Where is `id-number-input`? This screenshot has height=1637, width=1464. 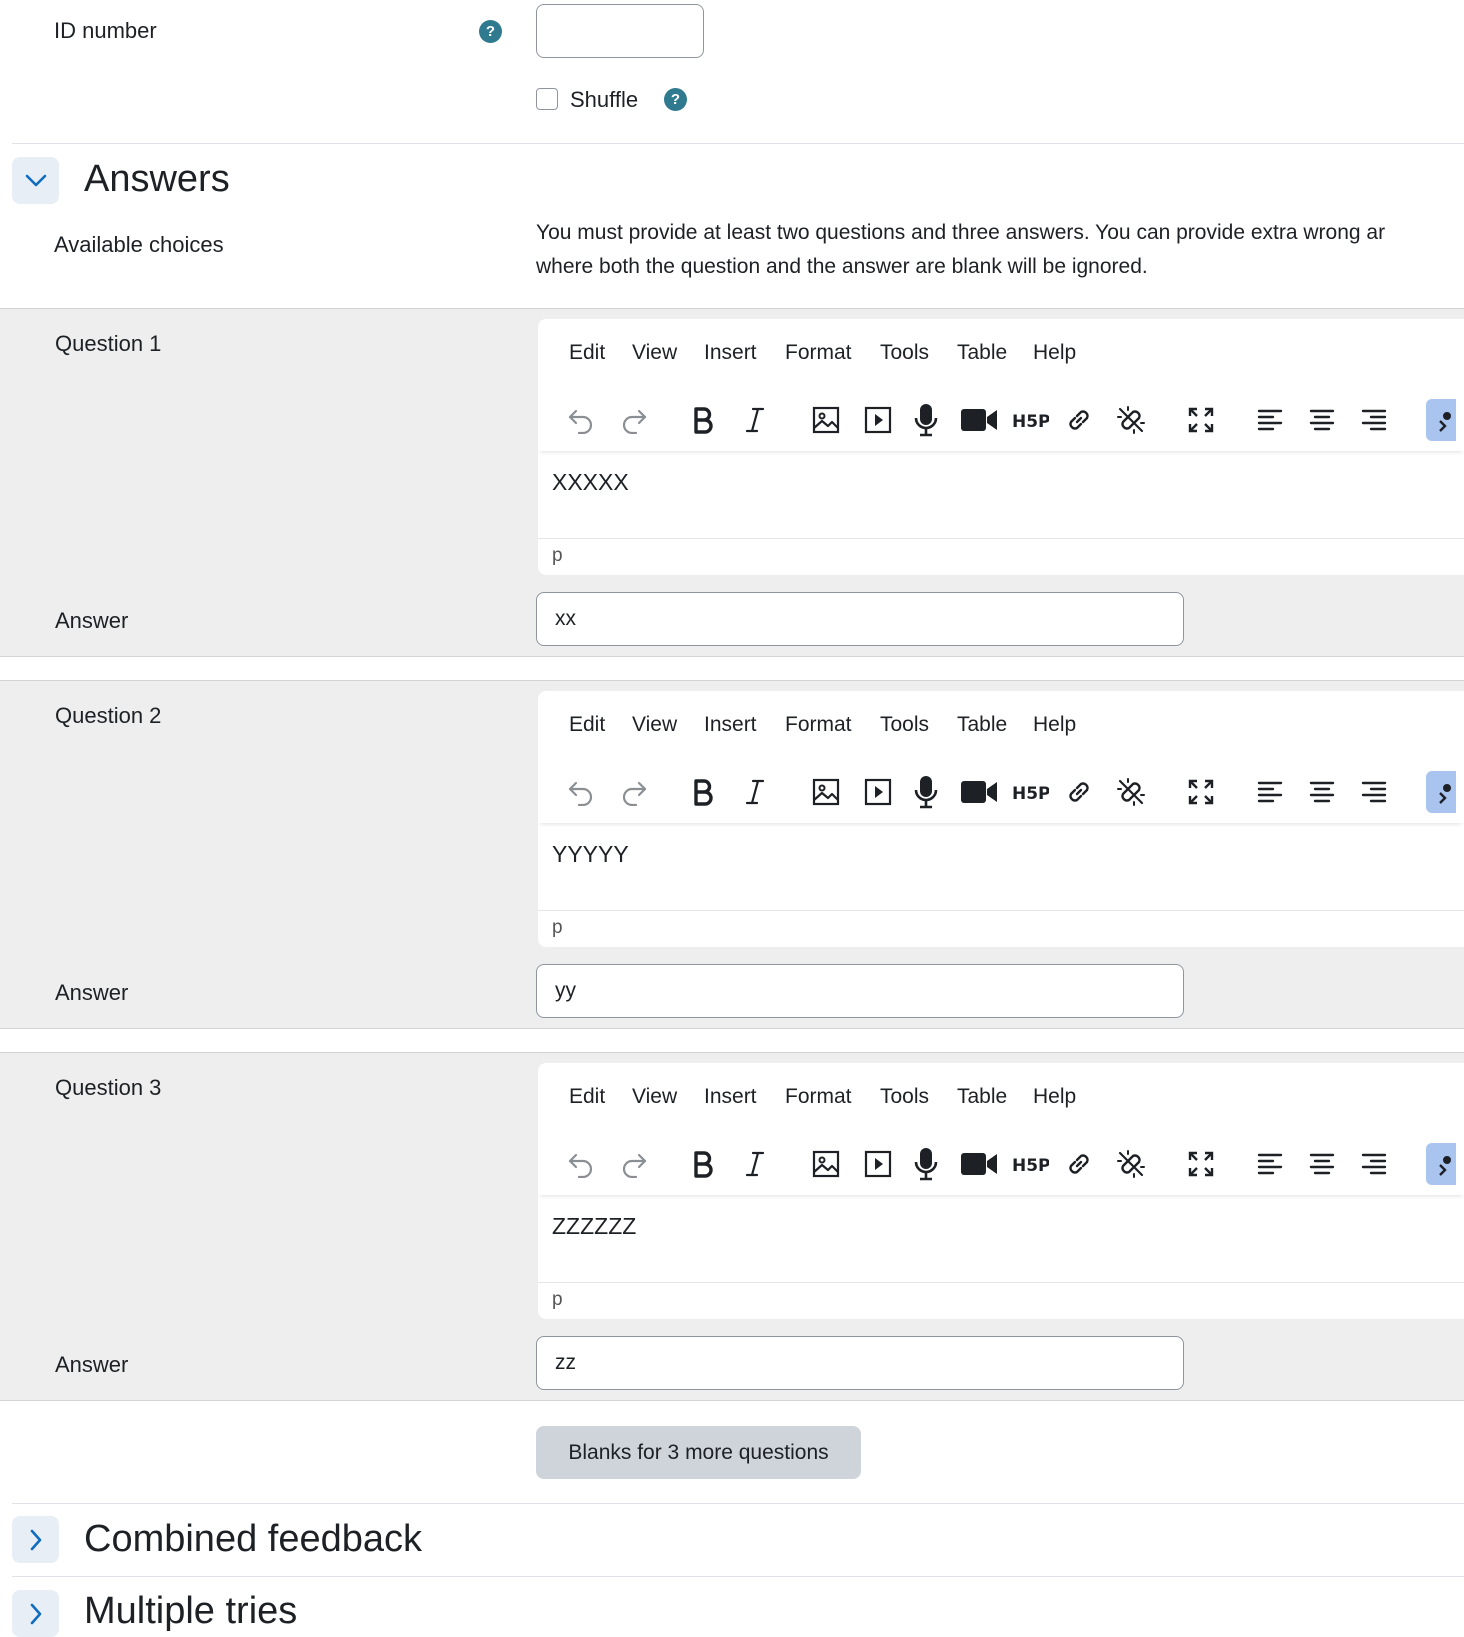
id-number-input is located at coordinates (620, 31).